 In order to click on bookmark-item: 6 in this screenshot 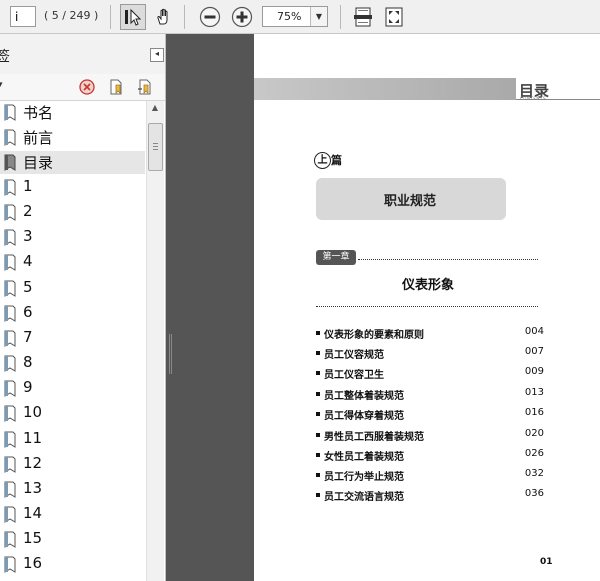, I will do `click(72, 313)`.